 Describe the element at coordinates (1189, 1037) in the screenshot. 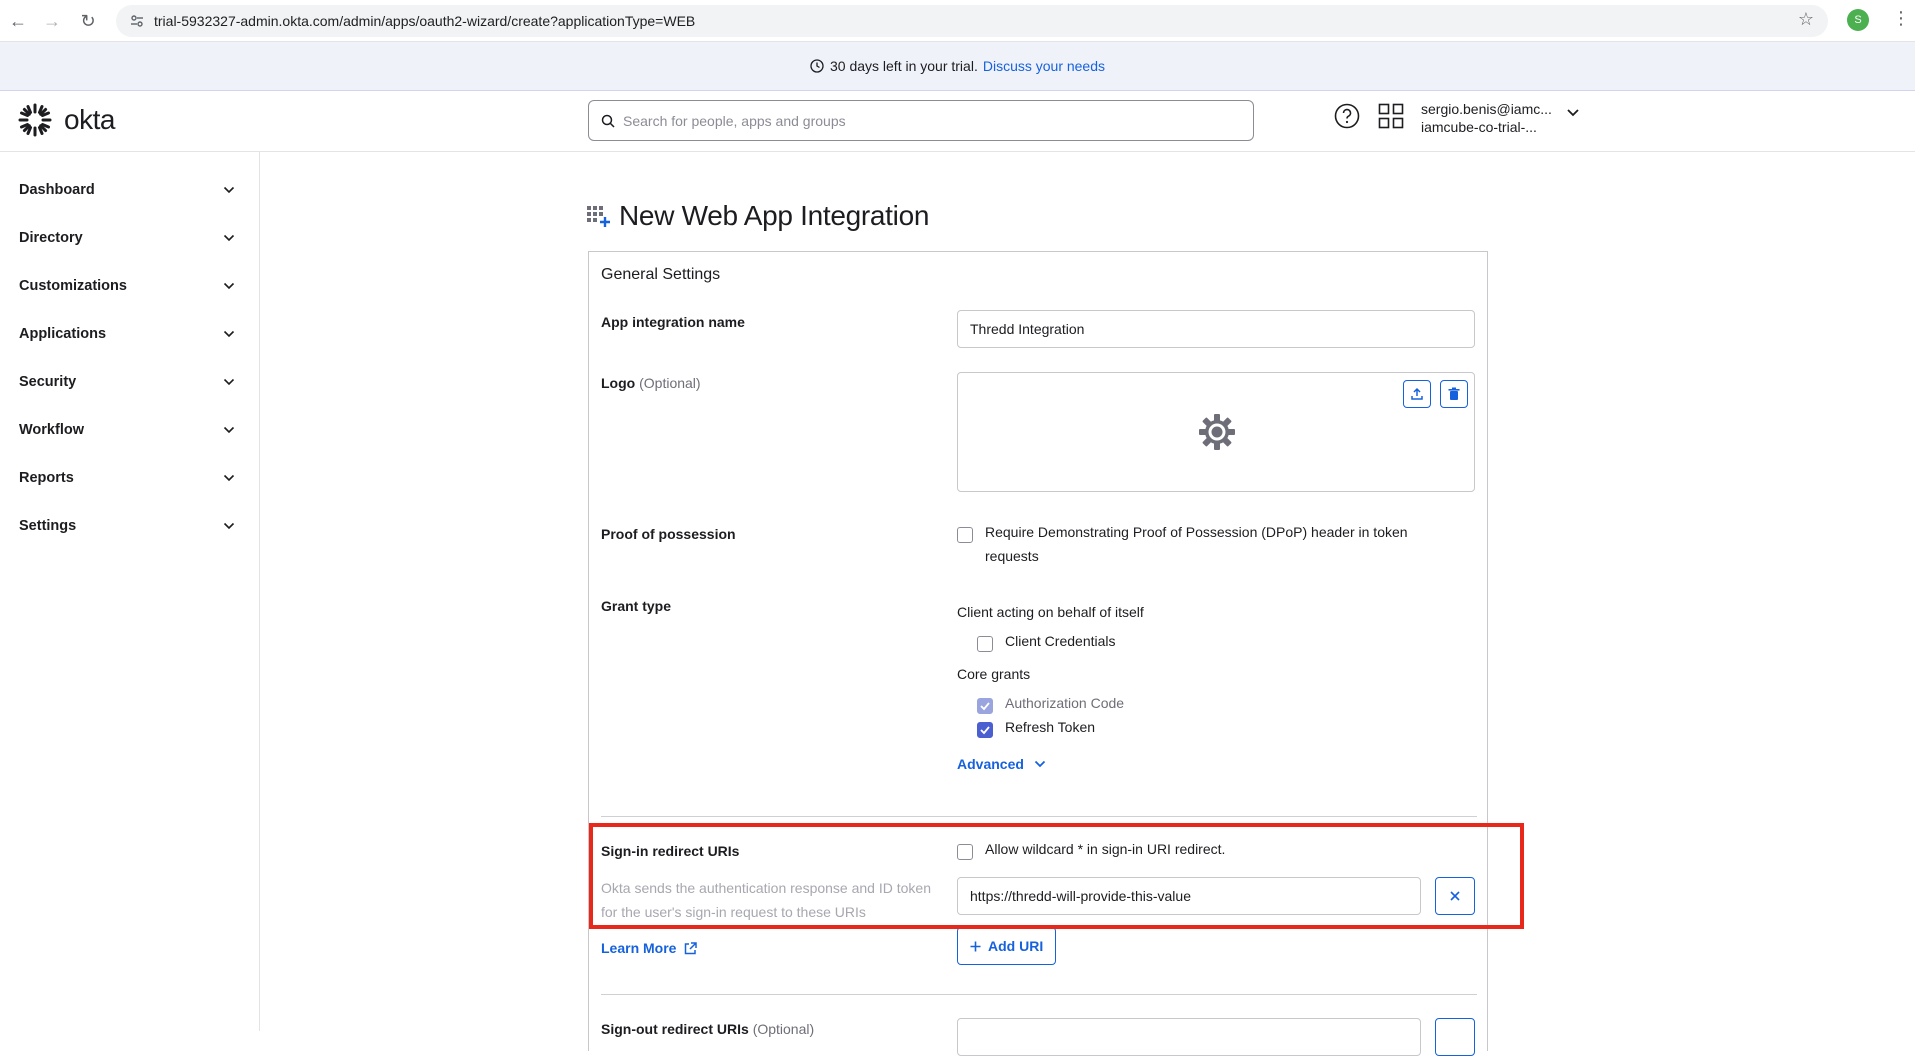

I see `signout-uri-input` at that location.